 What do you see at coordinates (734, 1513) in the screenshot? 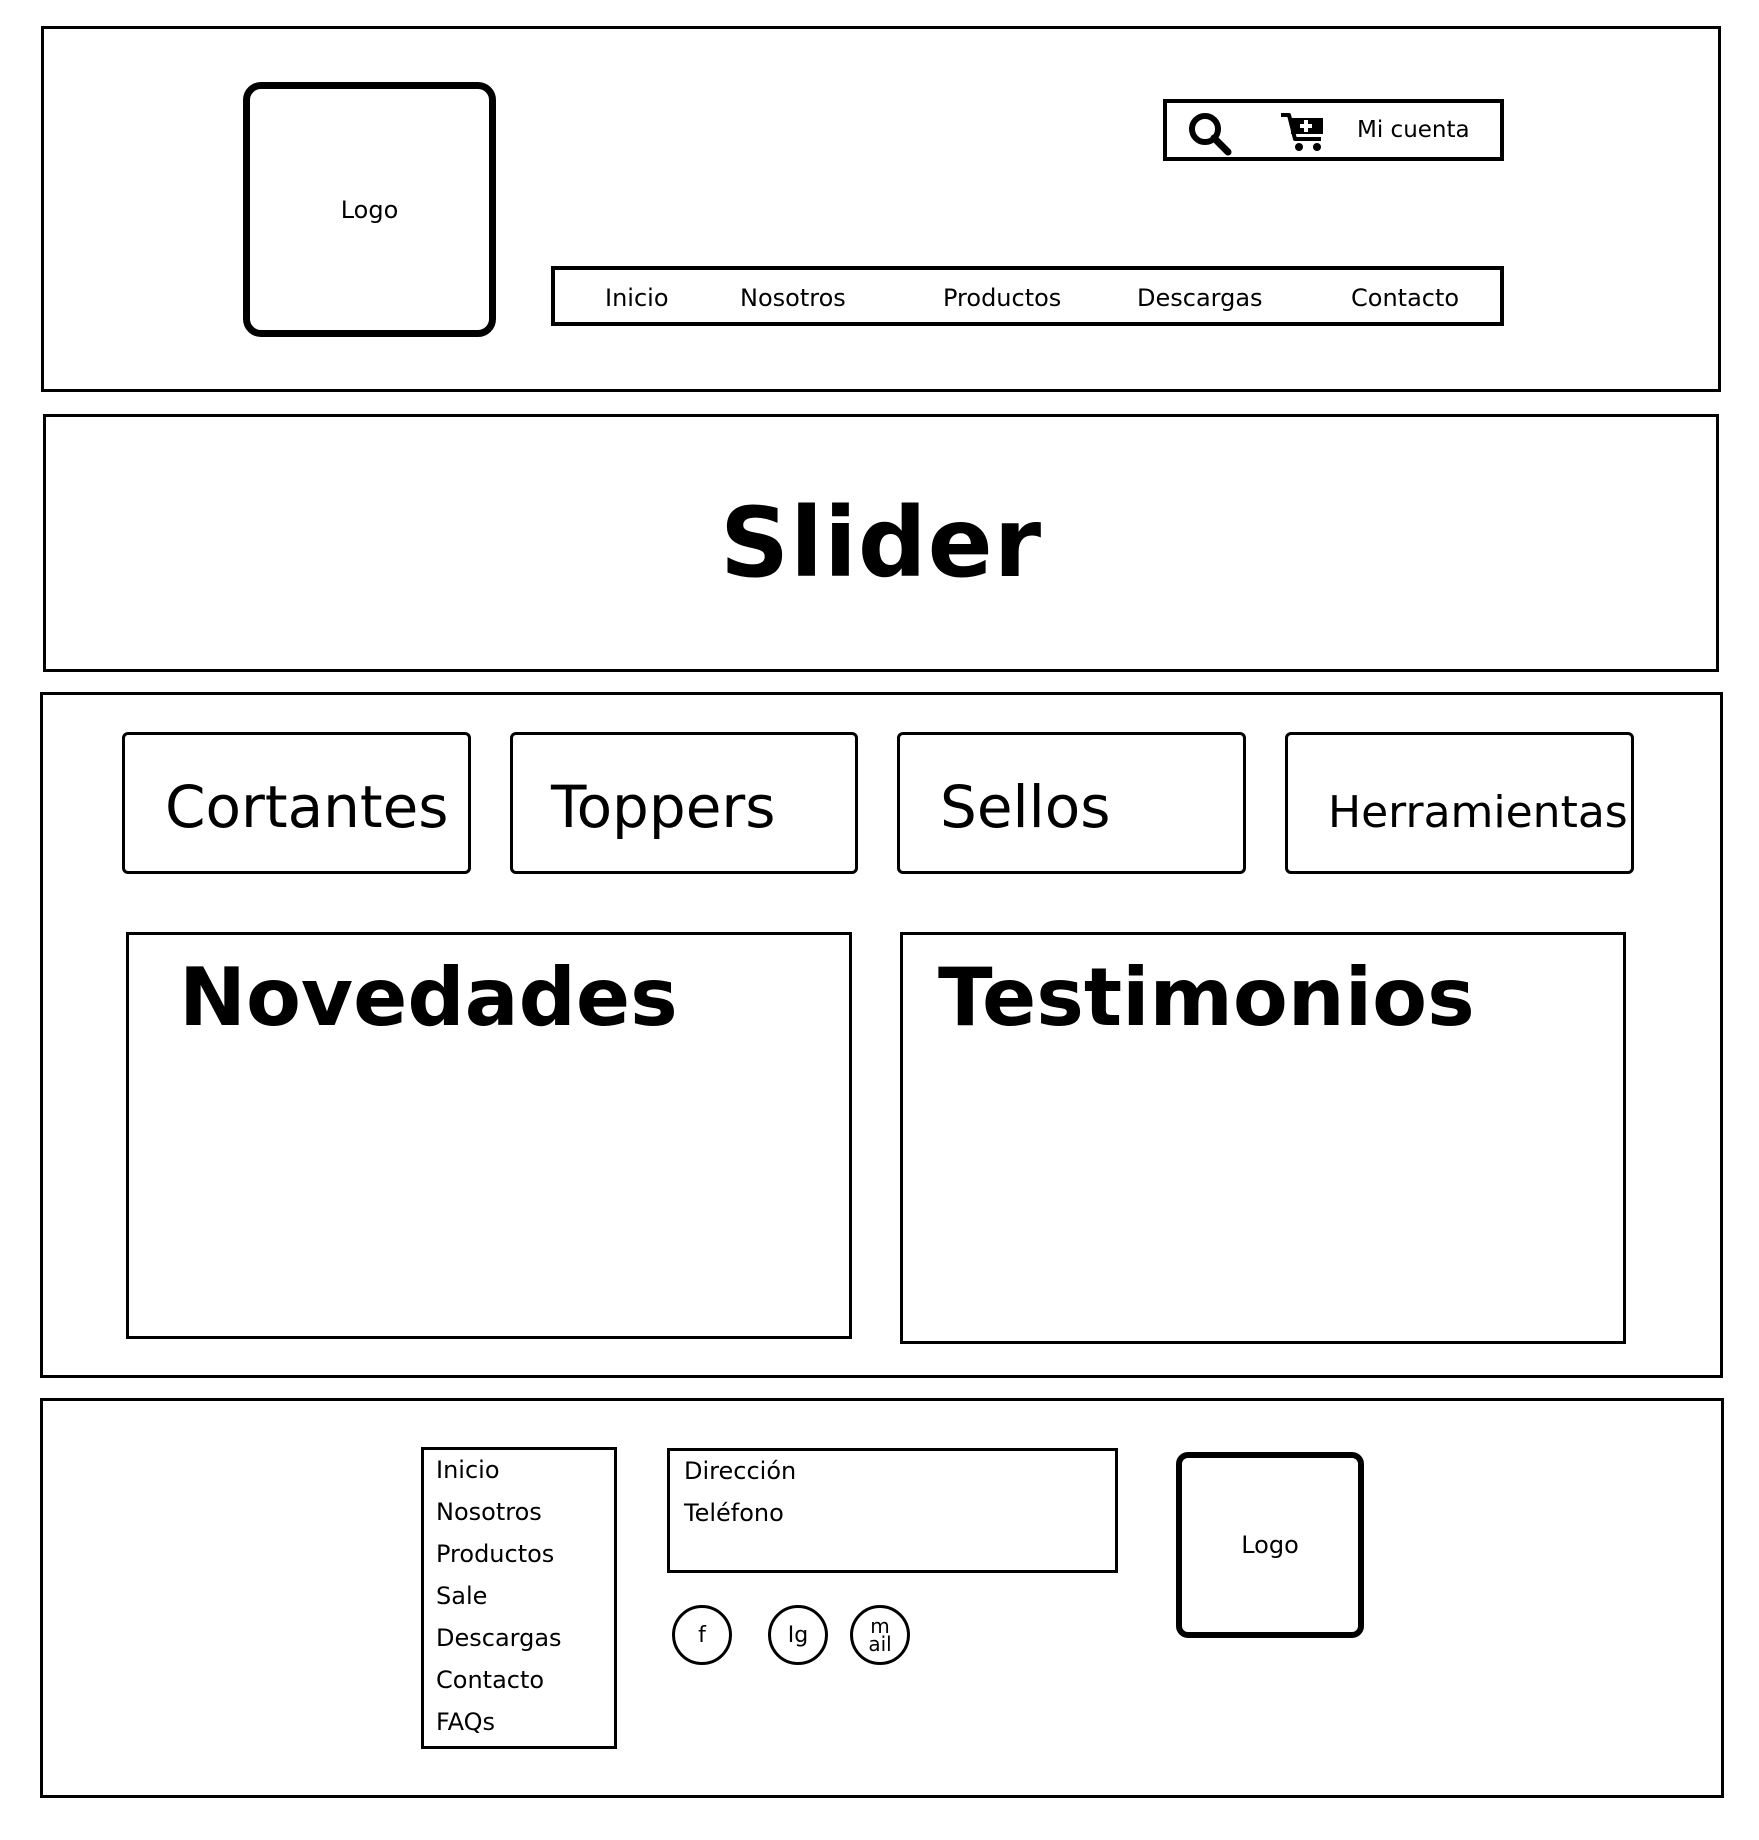
I see `phone-label: Teléfono` at bounding box center [734, 1513].